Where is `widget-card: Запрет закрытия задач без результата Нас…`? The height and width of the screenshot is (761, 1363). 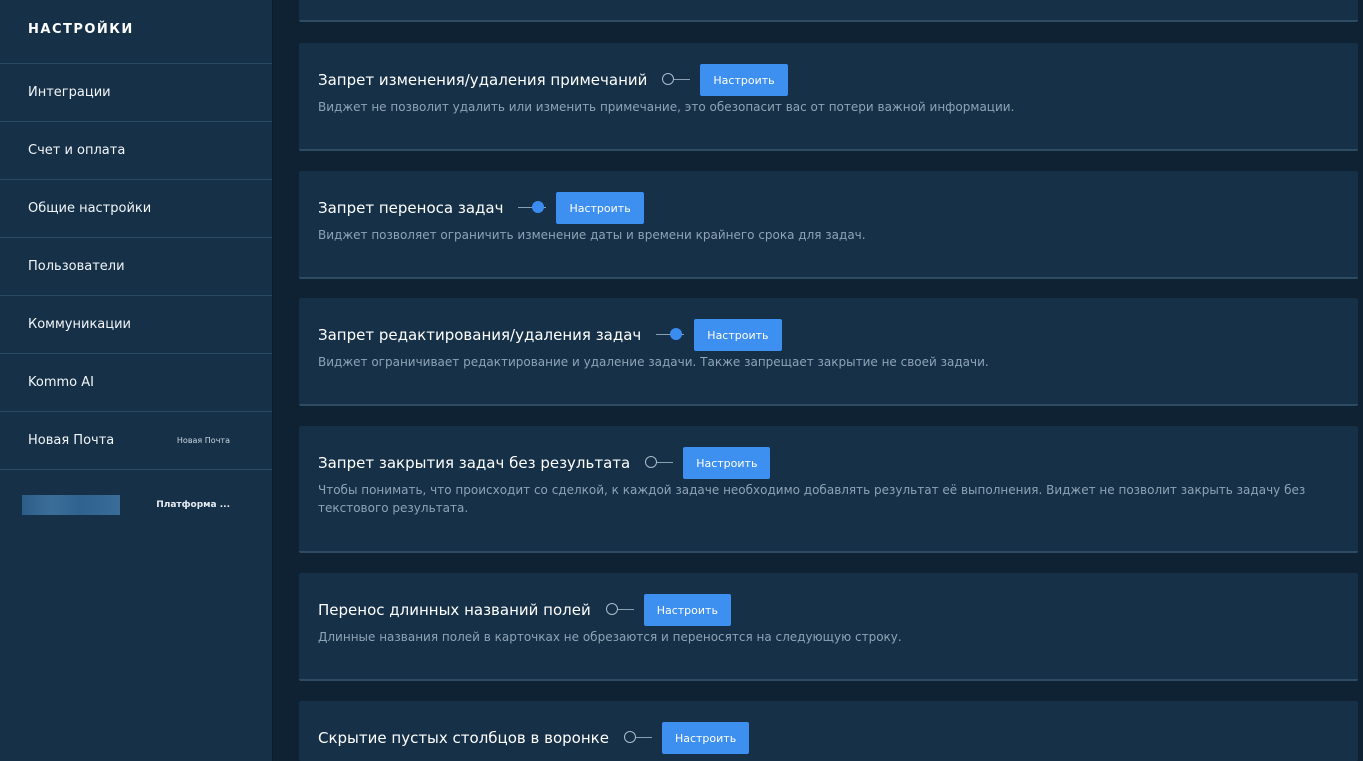 widget-card: Запрет закрытия задач без результата Нас… is located at coordinates (828, 489).